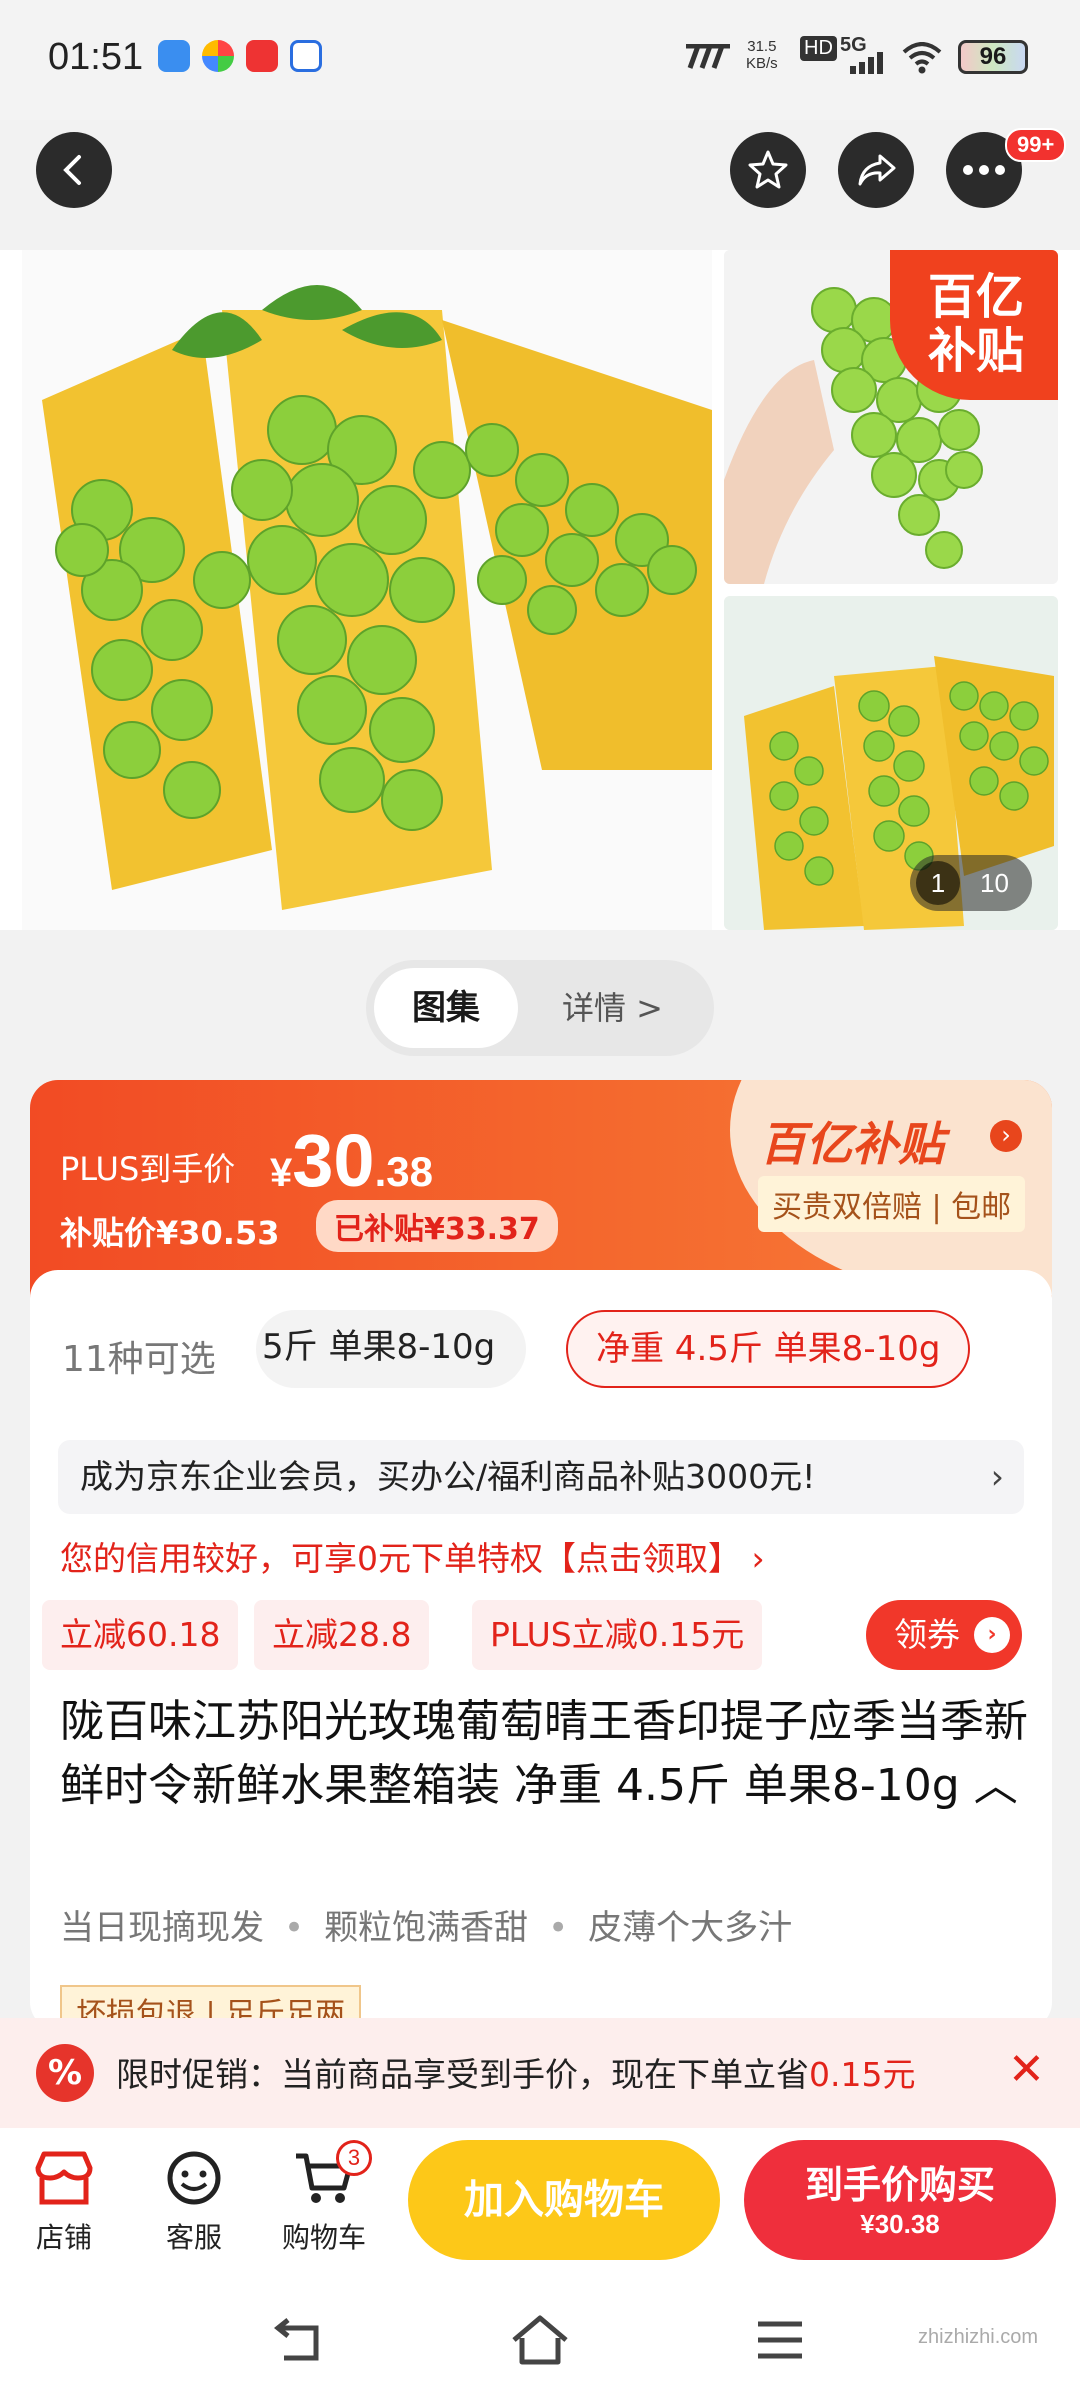 The image size is (1080, 2400). I want to click on percent-icon: %, so click(65, 2073).